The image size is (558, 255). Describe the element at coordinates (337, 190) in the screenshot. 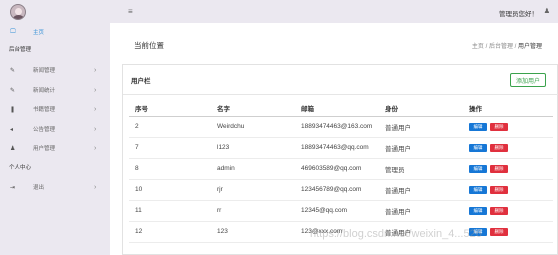

I see `cell-email: 123456789@qq.com` at that location.